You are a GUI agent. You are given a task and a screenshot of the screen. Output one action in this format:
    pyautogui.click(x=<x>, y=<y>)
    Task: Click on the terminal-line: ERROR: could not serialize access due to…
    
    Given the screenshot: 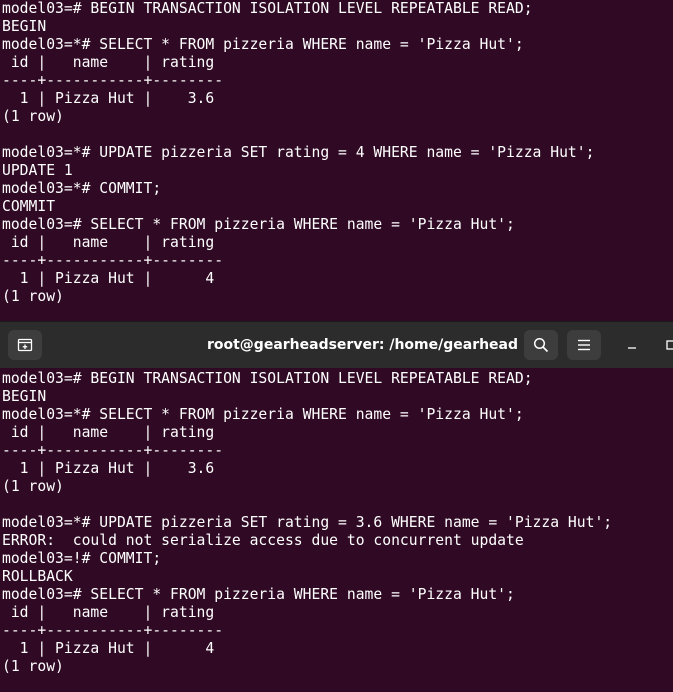 What is the action you would take?
    pyautogui.click(x=263, y=540)
    